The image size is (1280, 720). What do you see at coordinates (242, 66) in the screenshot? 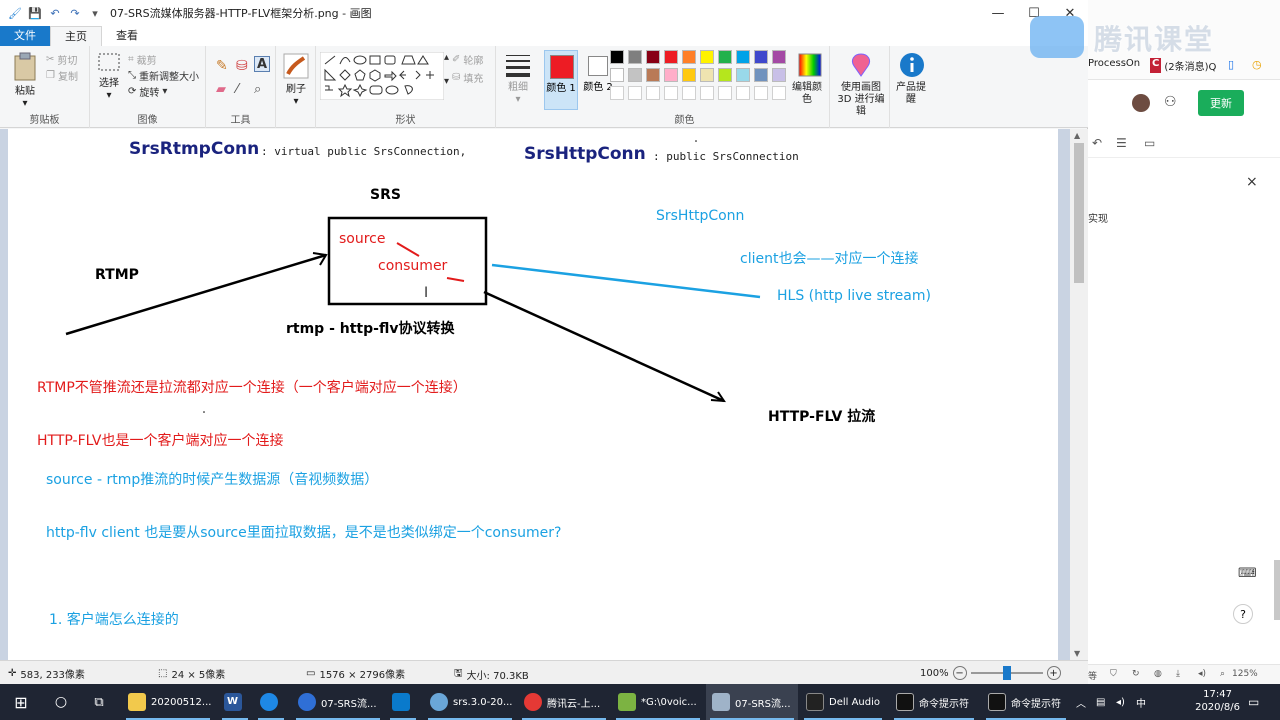
I see `fill-bucket-icon: ⛁` at bounding box center [242, 66].